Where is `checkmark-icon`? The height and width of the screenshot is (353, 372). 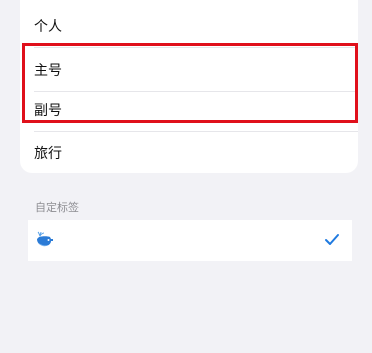 checkmark-icon is located at coordinates (332, 239).